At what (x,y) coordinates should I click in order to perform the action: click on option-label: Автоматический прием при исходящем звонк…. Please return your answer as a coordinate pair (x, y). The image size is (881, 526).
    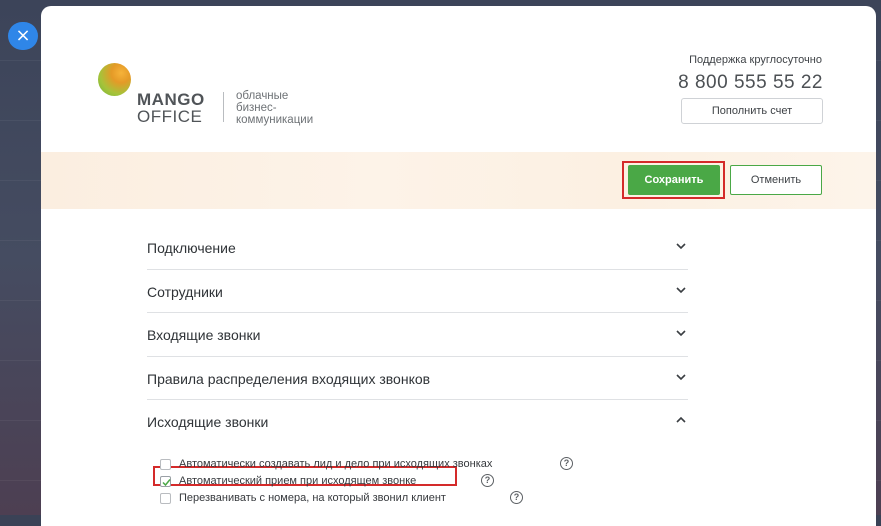
    Looking at the image, I should click on (298, 481).